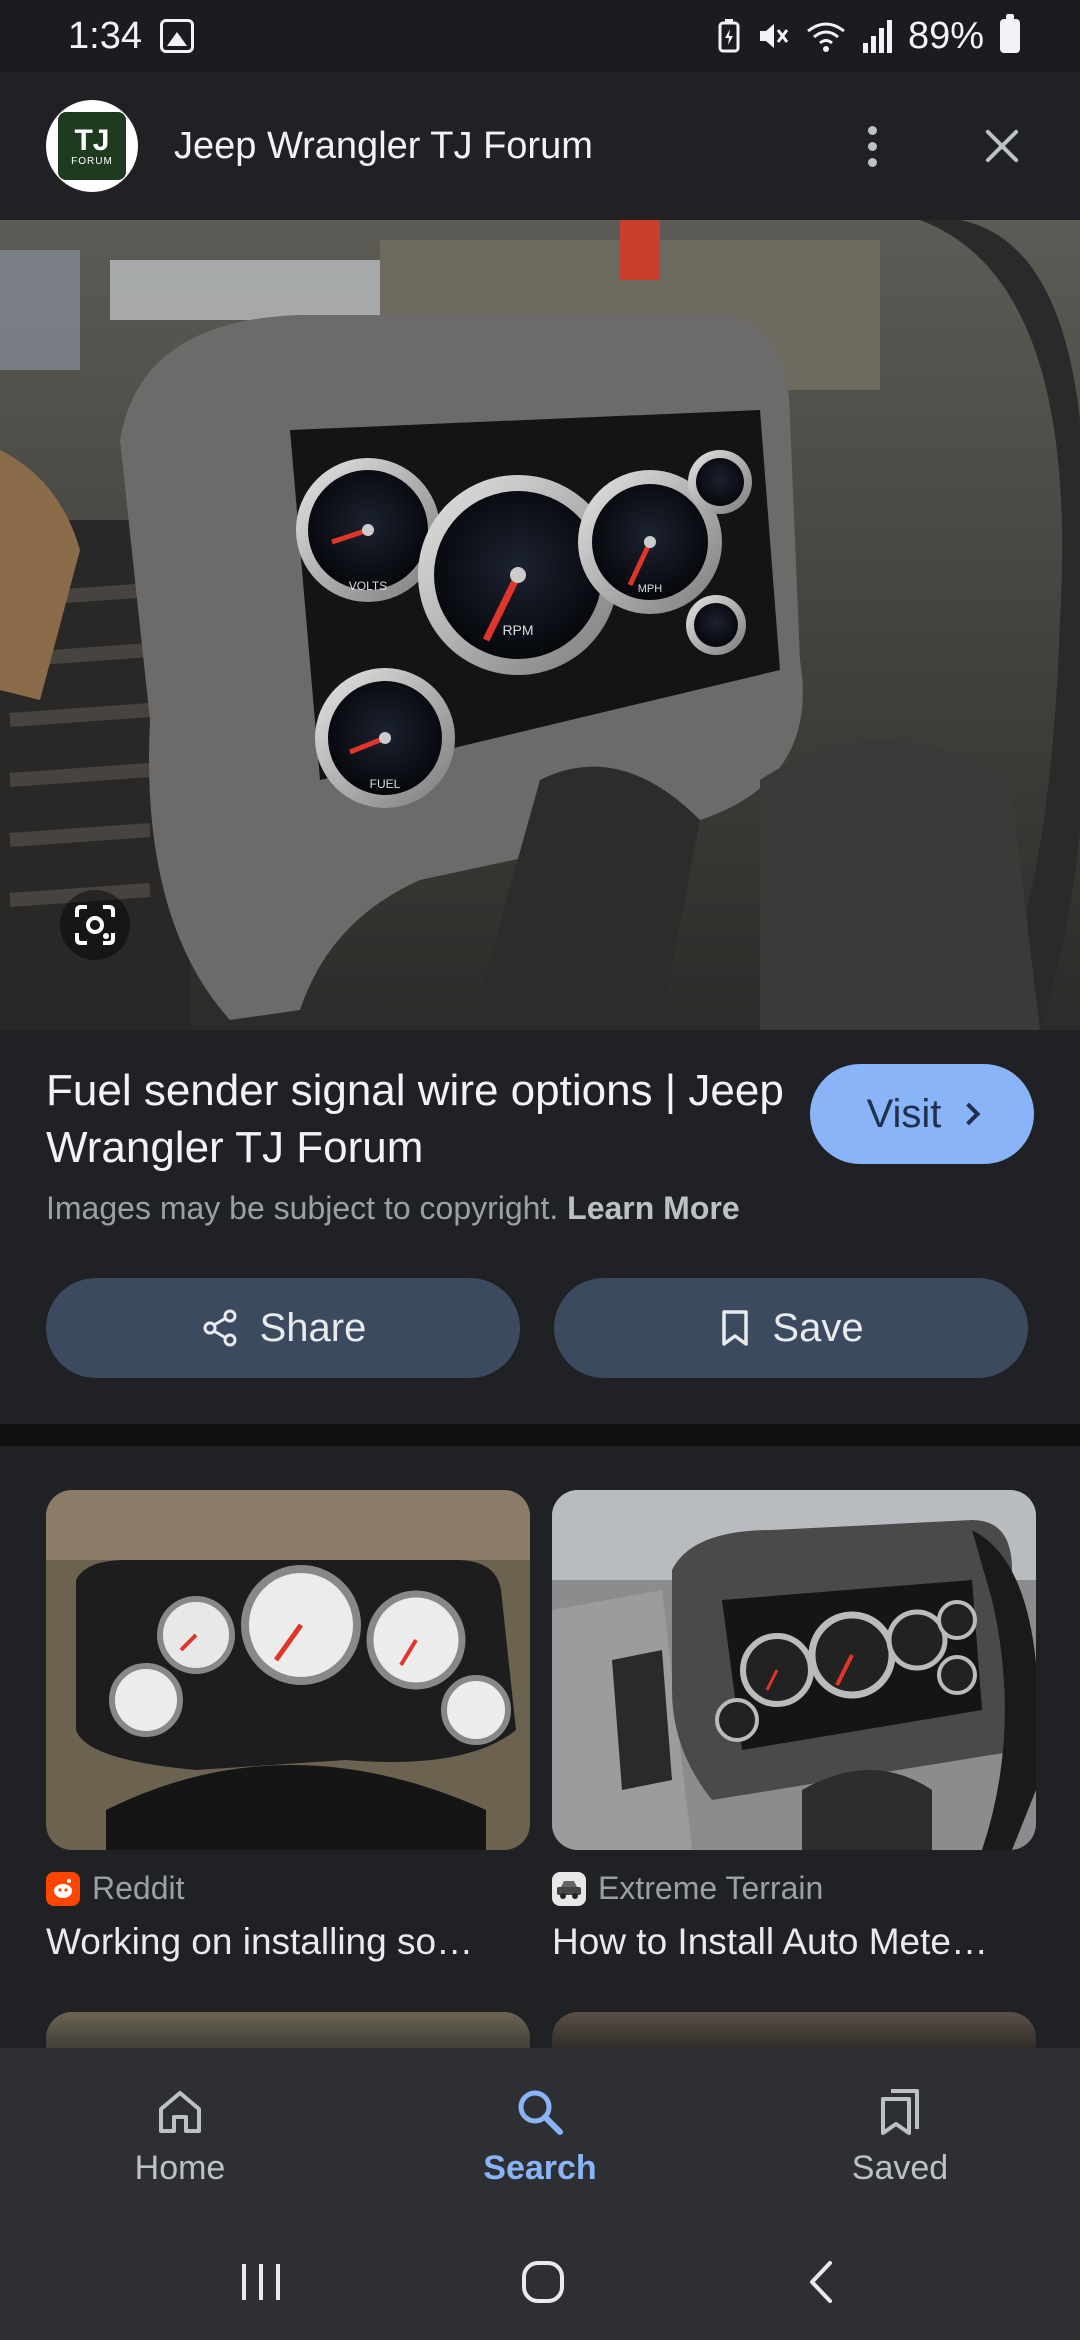 This screenshot has width=1080, height=2340. I want to click on home-icon, so click(180, 2111).